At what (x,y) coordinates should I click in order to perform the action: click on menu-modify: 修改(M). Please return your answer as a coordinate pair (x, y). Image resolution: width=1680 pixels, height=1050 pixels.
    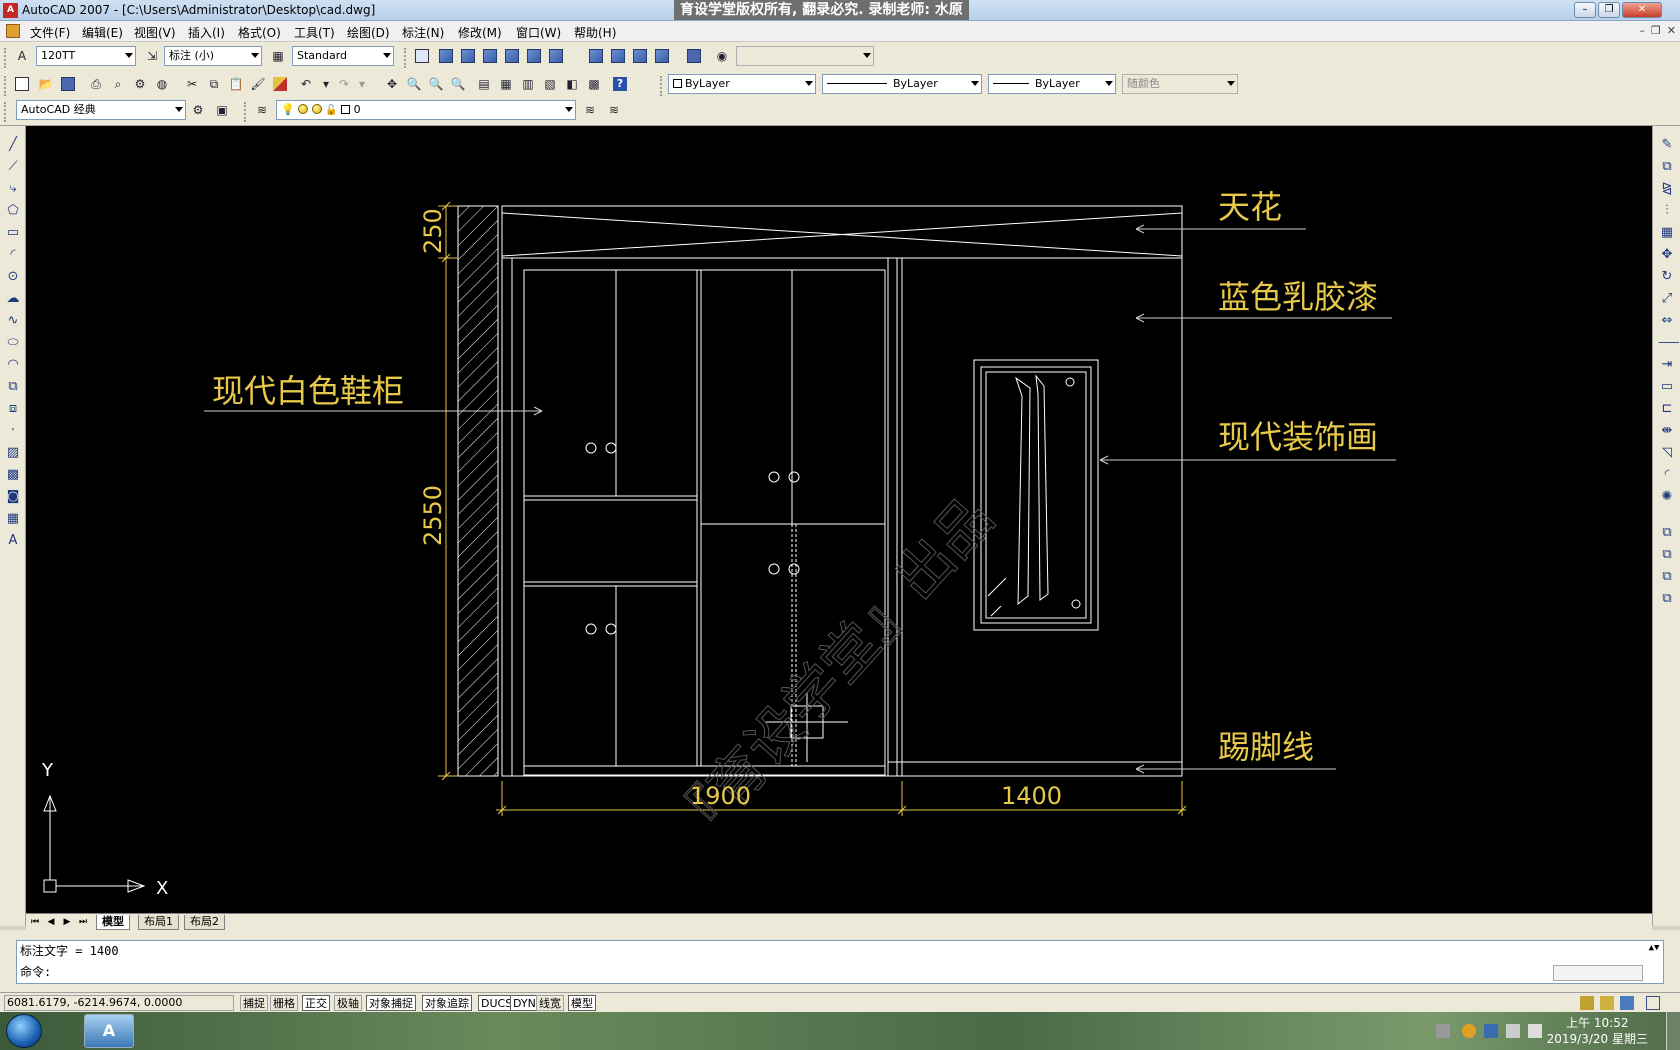
    Looking at the image, I should click on (480, 32).